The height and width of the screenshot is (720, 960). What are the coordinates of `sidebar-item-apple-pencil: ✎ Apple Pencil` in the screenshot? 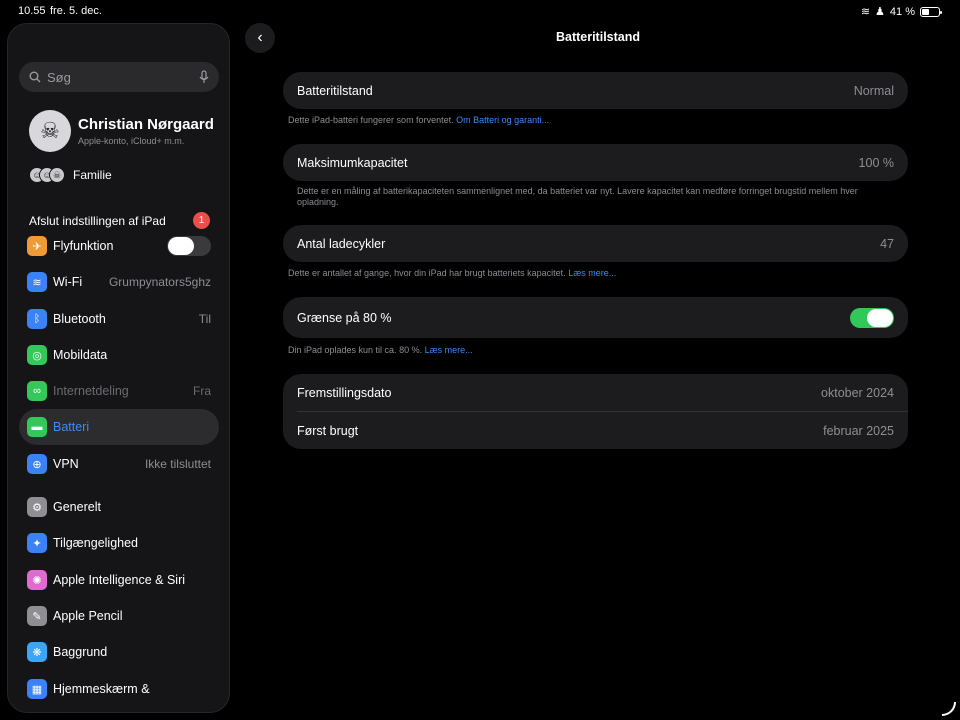 It's located at (119, 616).